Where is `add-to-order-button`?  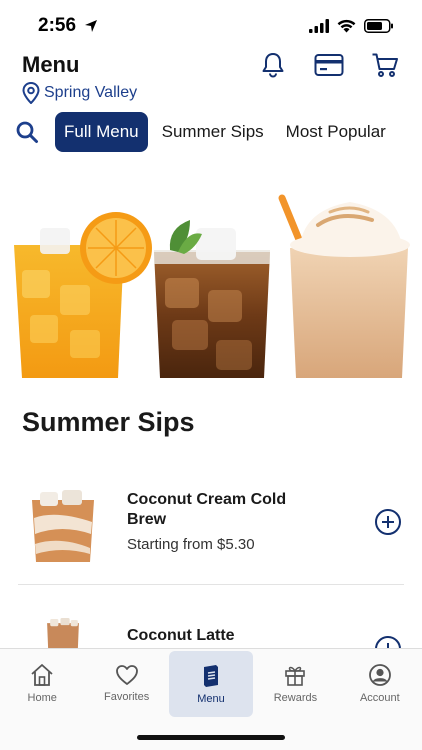
add-to-order-button is located at coordinates (388, 522).